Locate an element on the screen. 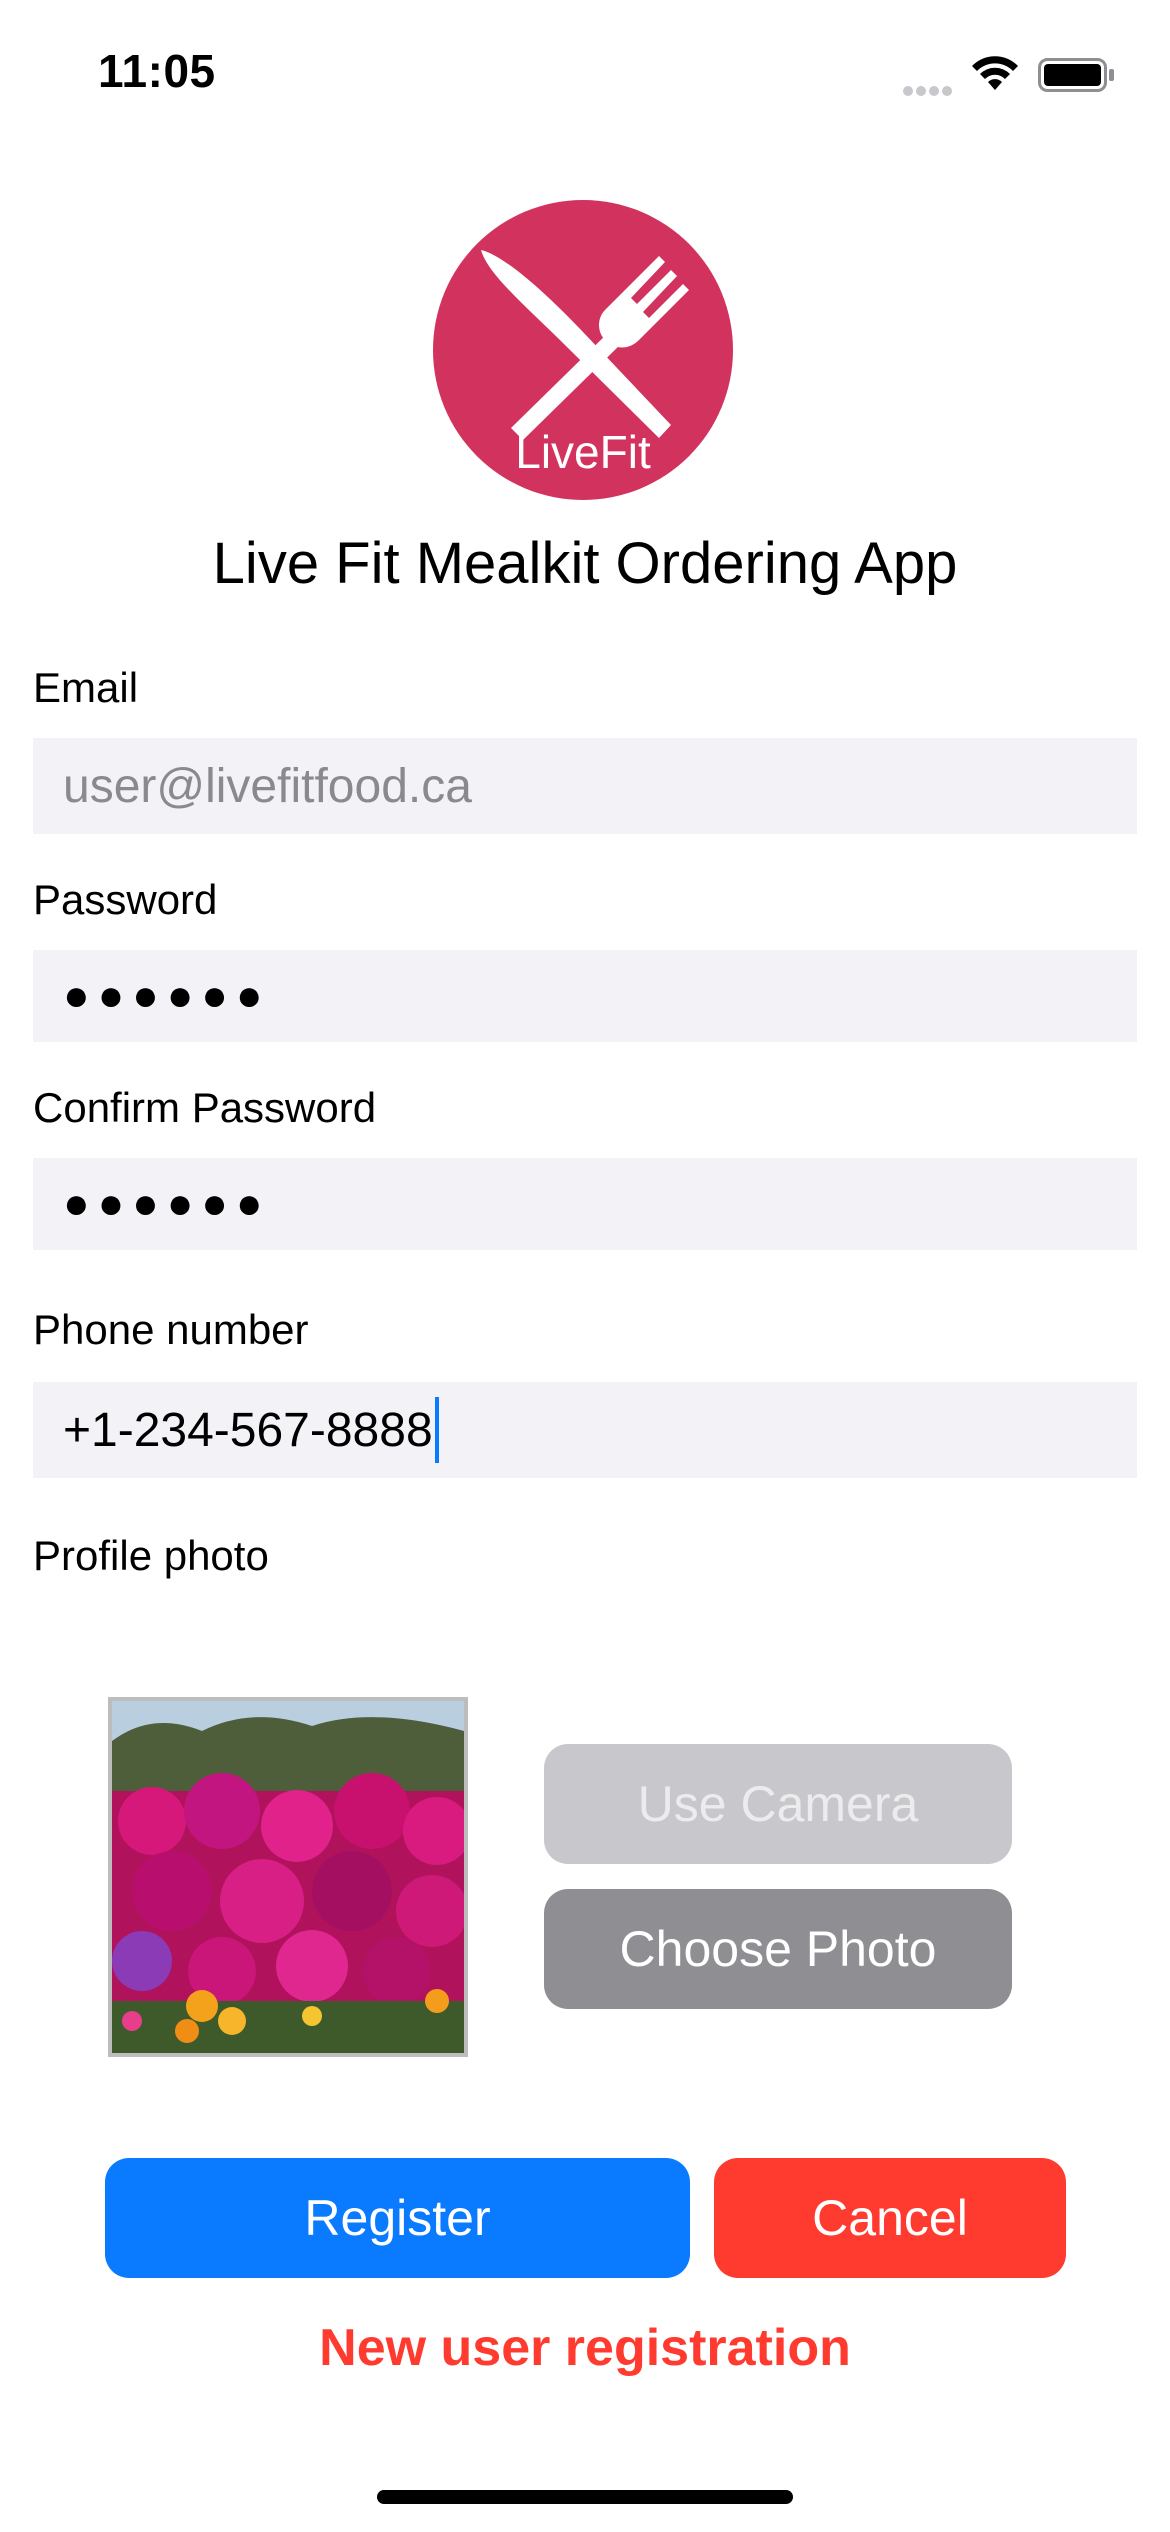 This screenshot has width=1170, height=2532. email-label: Email is located at coordinates (86, 687).